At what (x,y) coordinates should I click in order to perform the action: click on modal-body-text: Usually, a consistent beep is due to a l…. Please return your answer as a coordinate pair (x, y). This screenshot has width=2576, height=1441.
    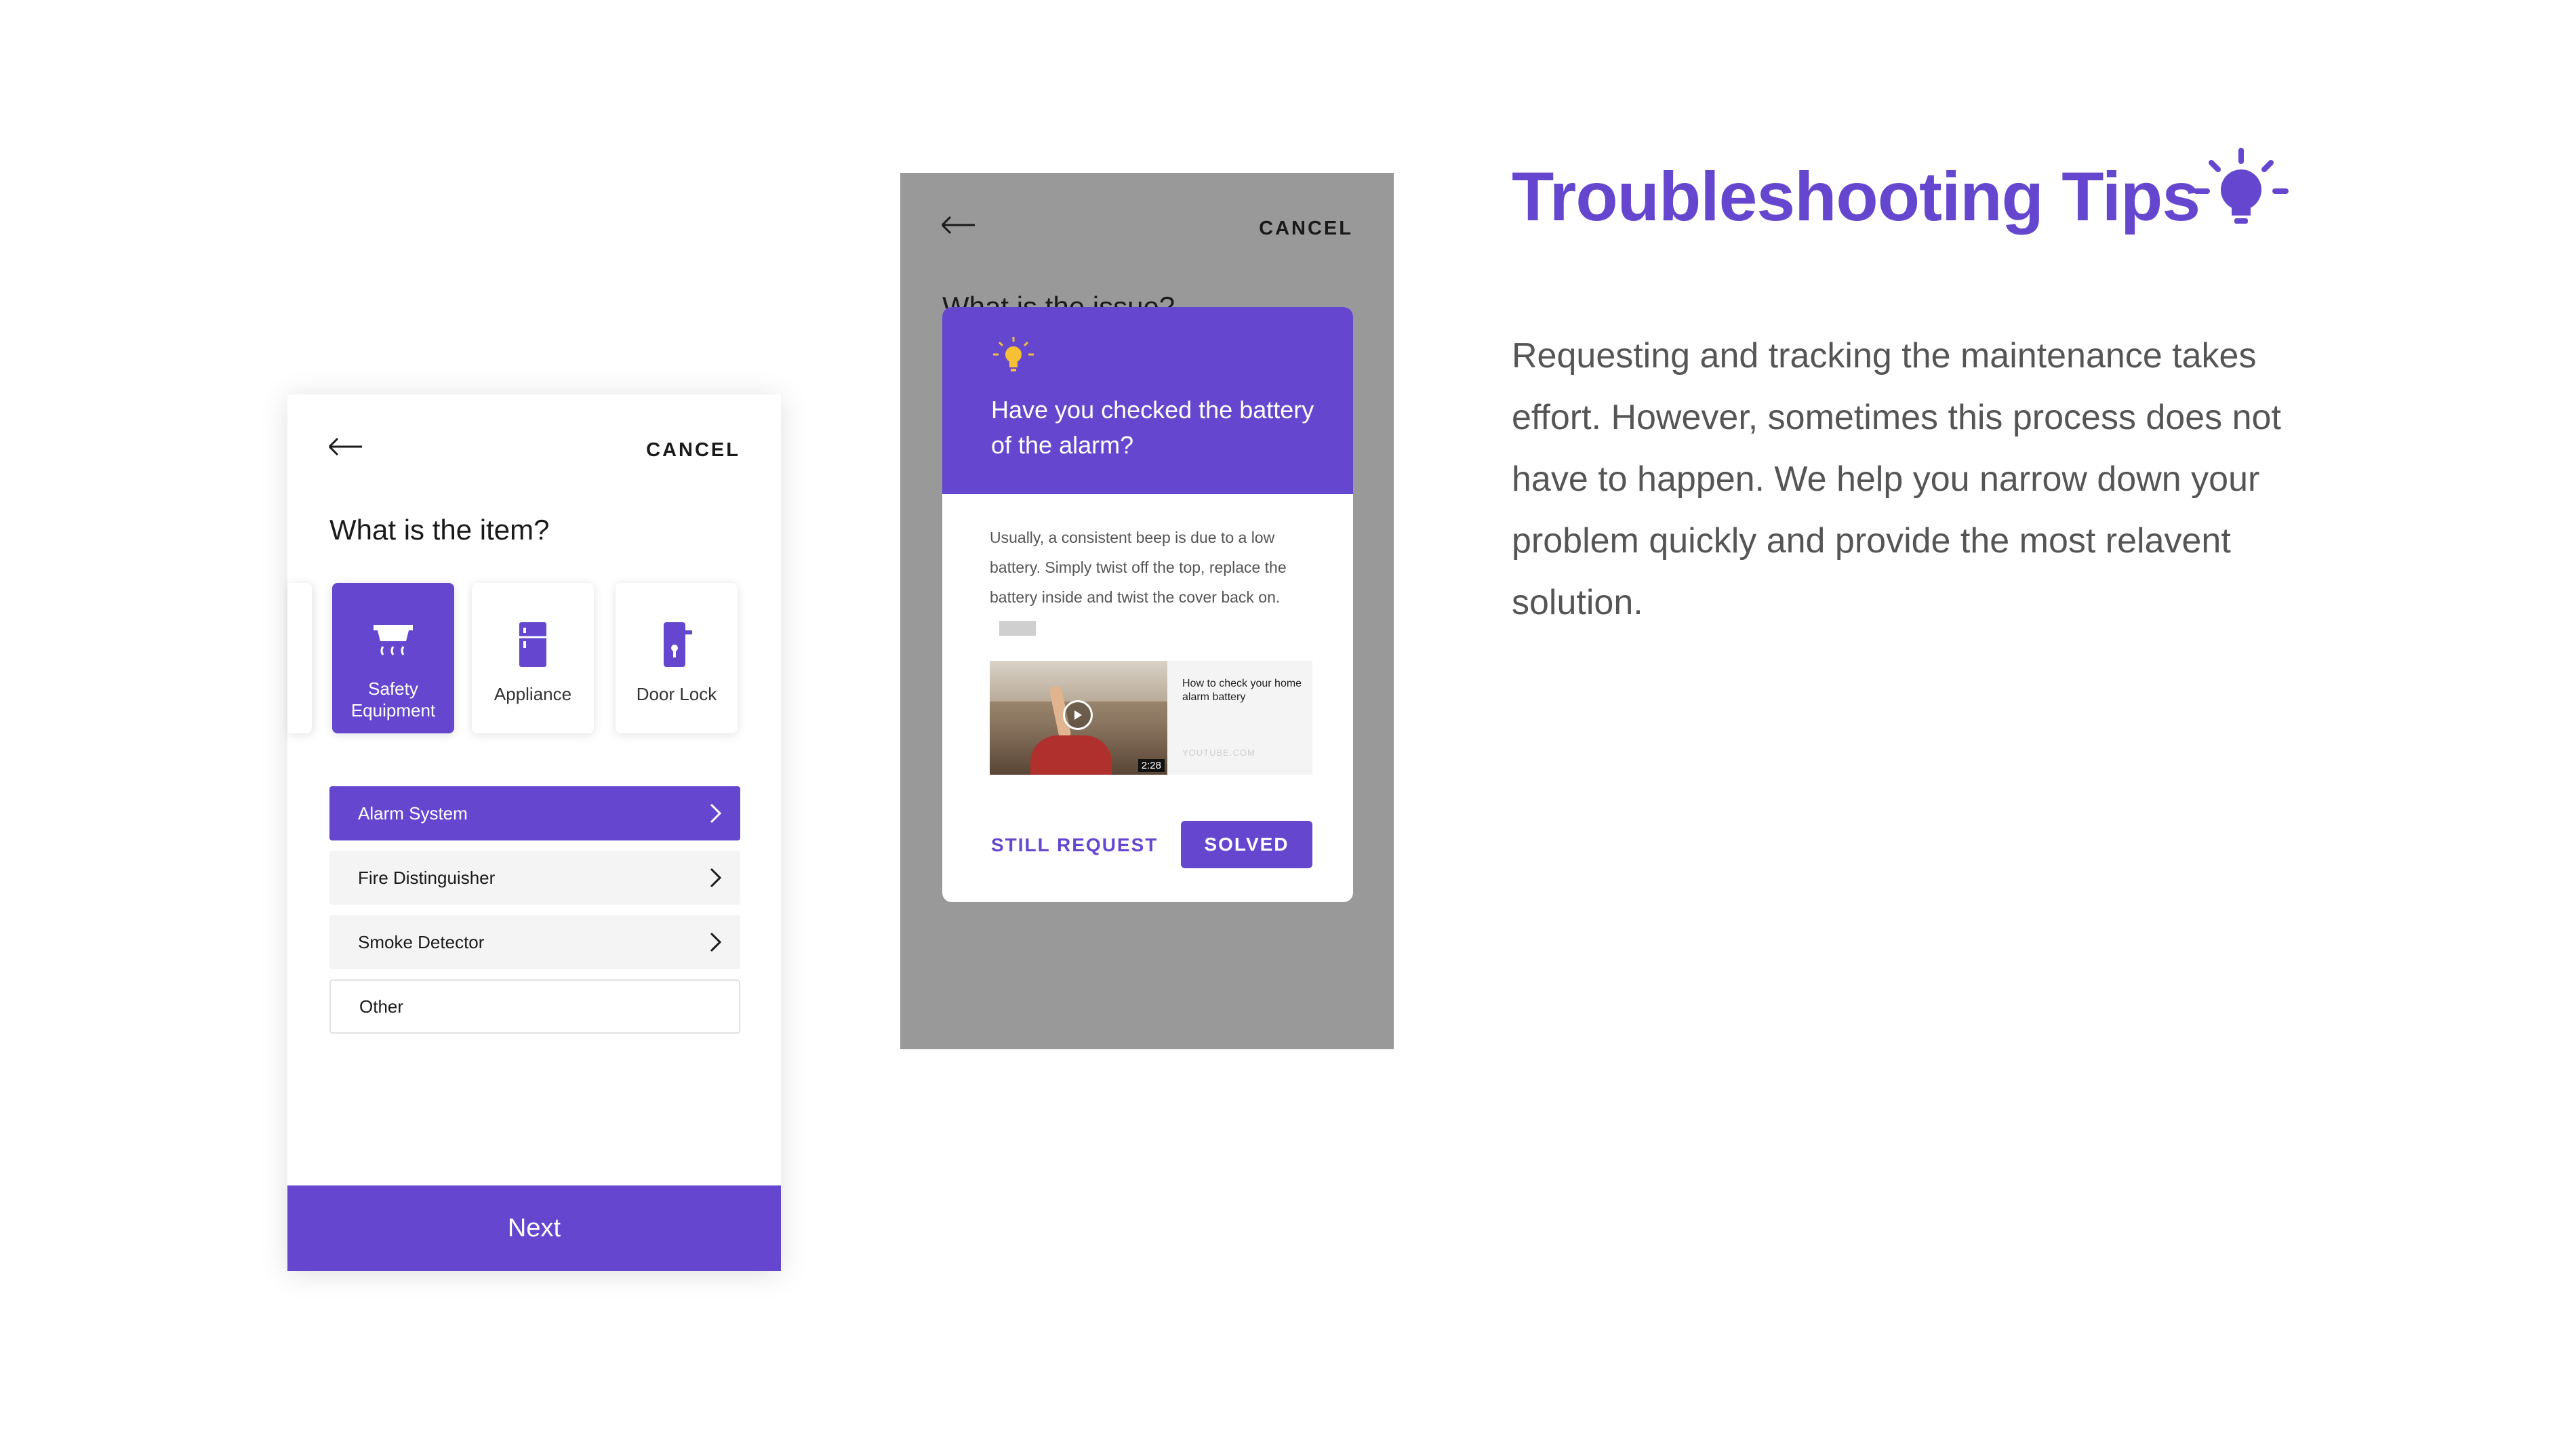
    Looking at the image, I should click on (1138, 567).